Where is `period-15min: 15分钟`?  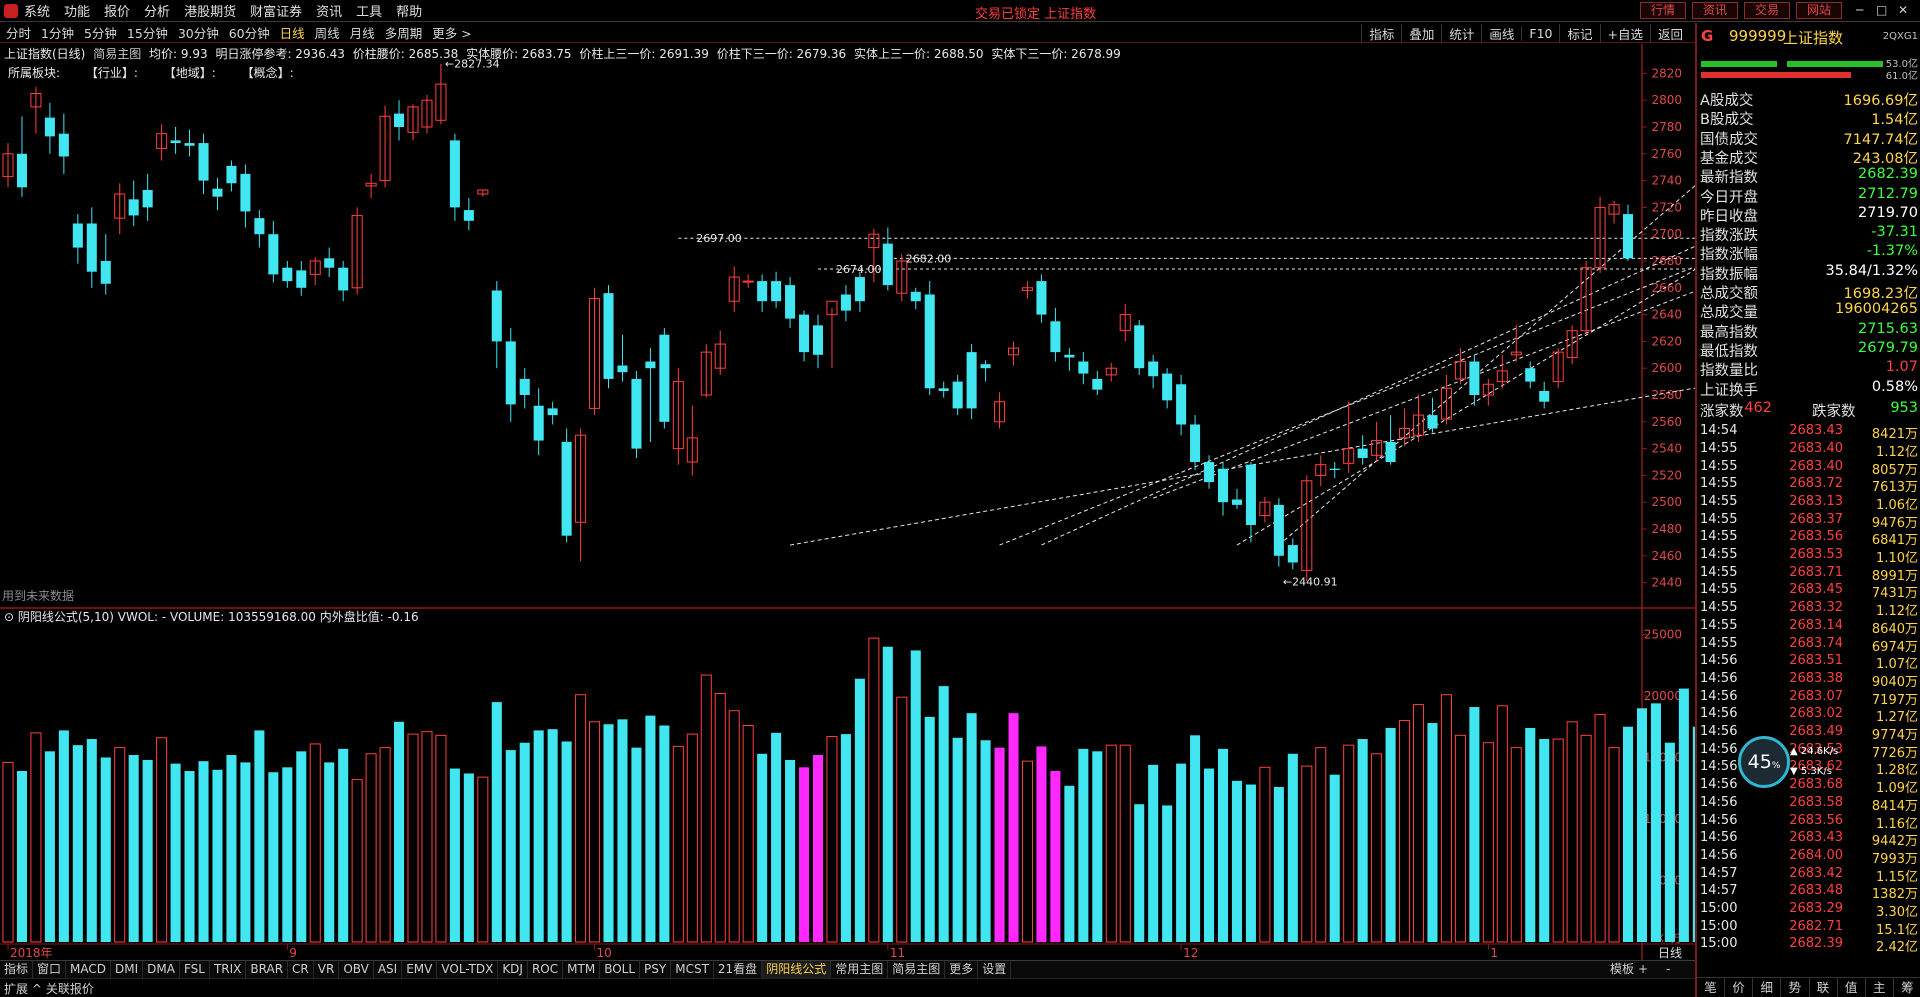
period-15min: 15分钟 is located at coordinates (147, 32).